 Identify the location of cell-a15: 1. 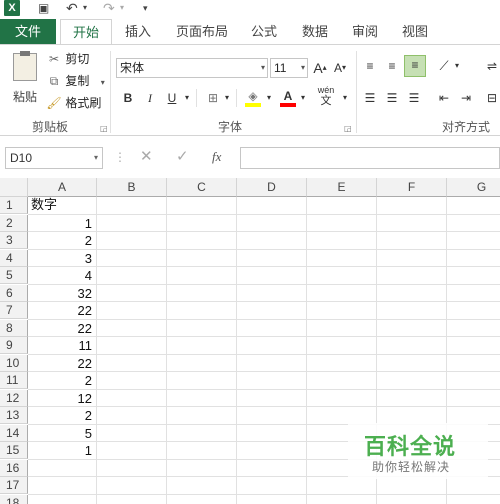
(62, 450).